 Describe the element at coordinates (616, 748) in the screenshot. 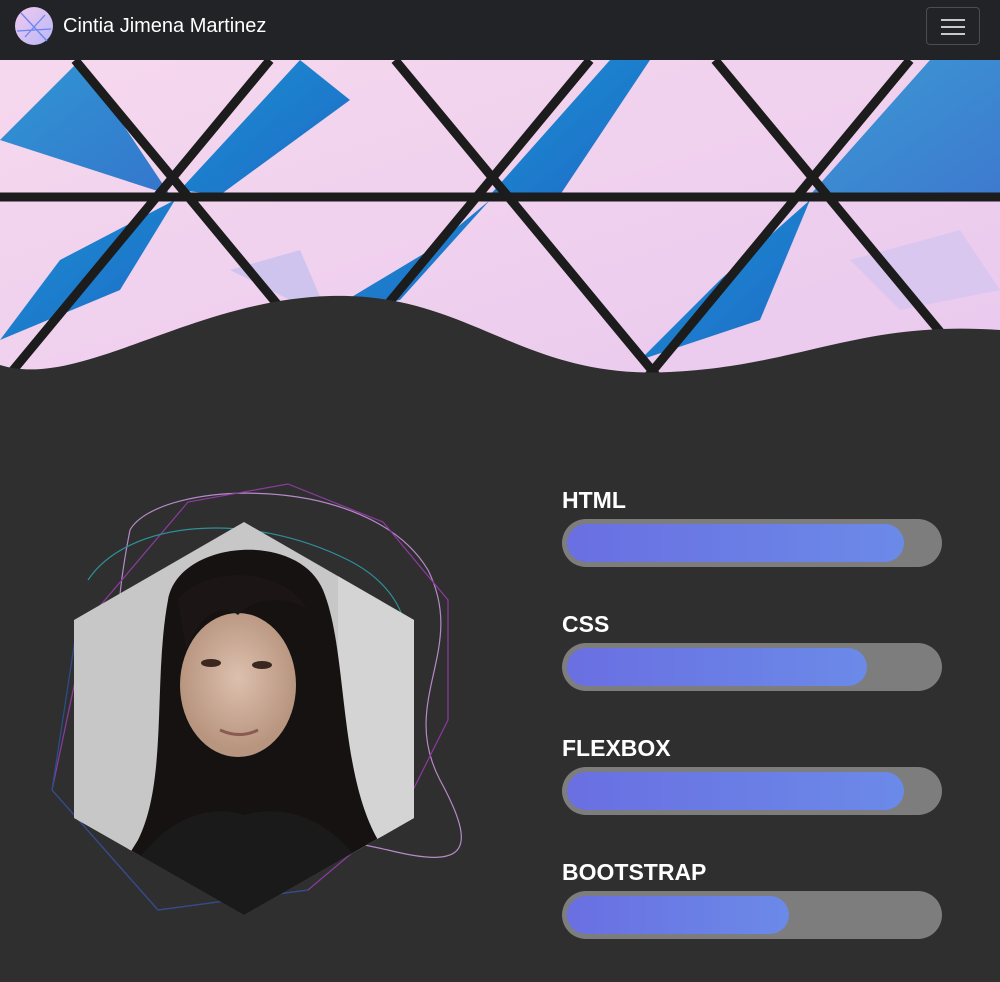

I see `skill-label: FLEXBOX` at that location.